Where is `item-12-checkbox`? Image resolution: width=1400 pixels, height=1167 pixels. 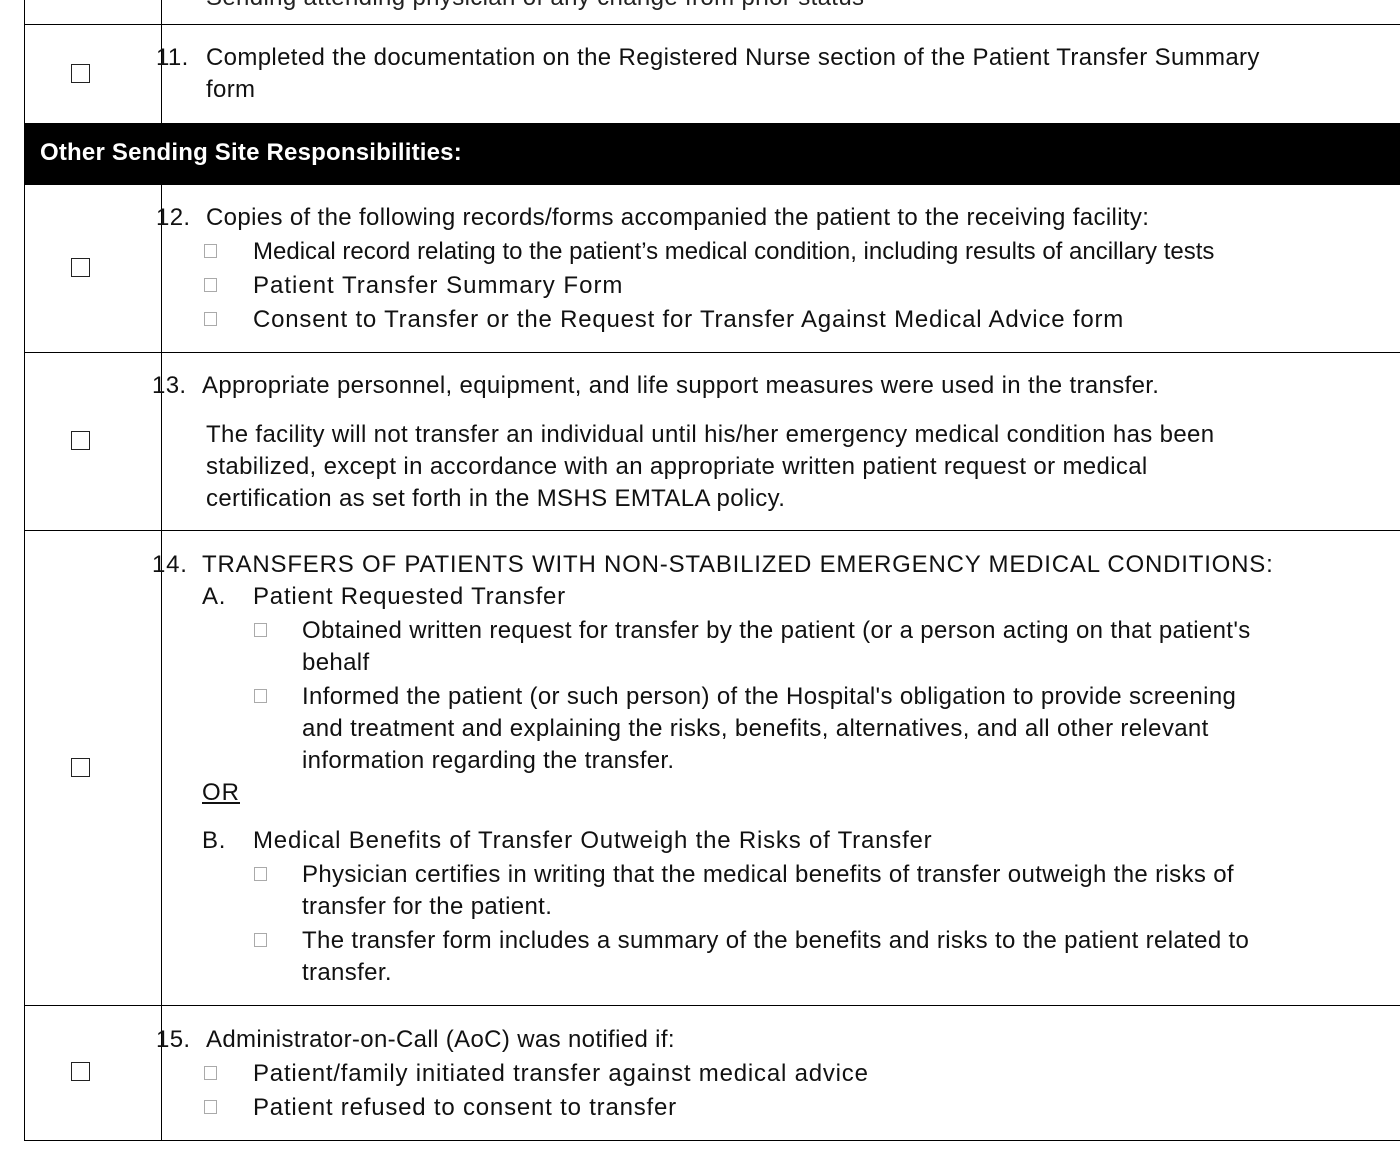 item-12-checkbox is located at coordinates (80, 267).